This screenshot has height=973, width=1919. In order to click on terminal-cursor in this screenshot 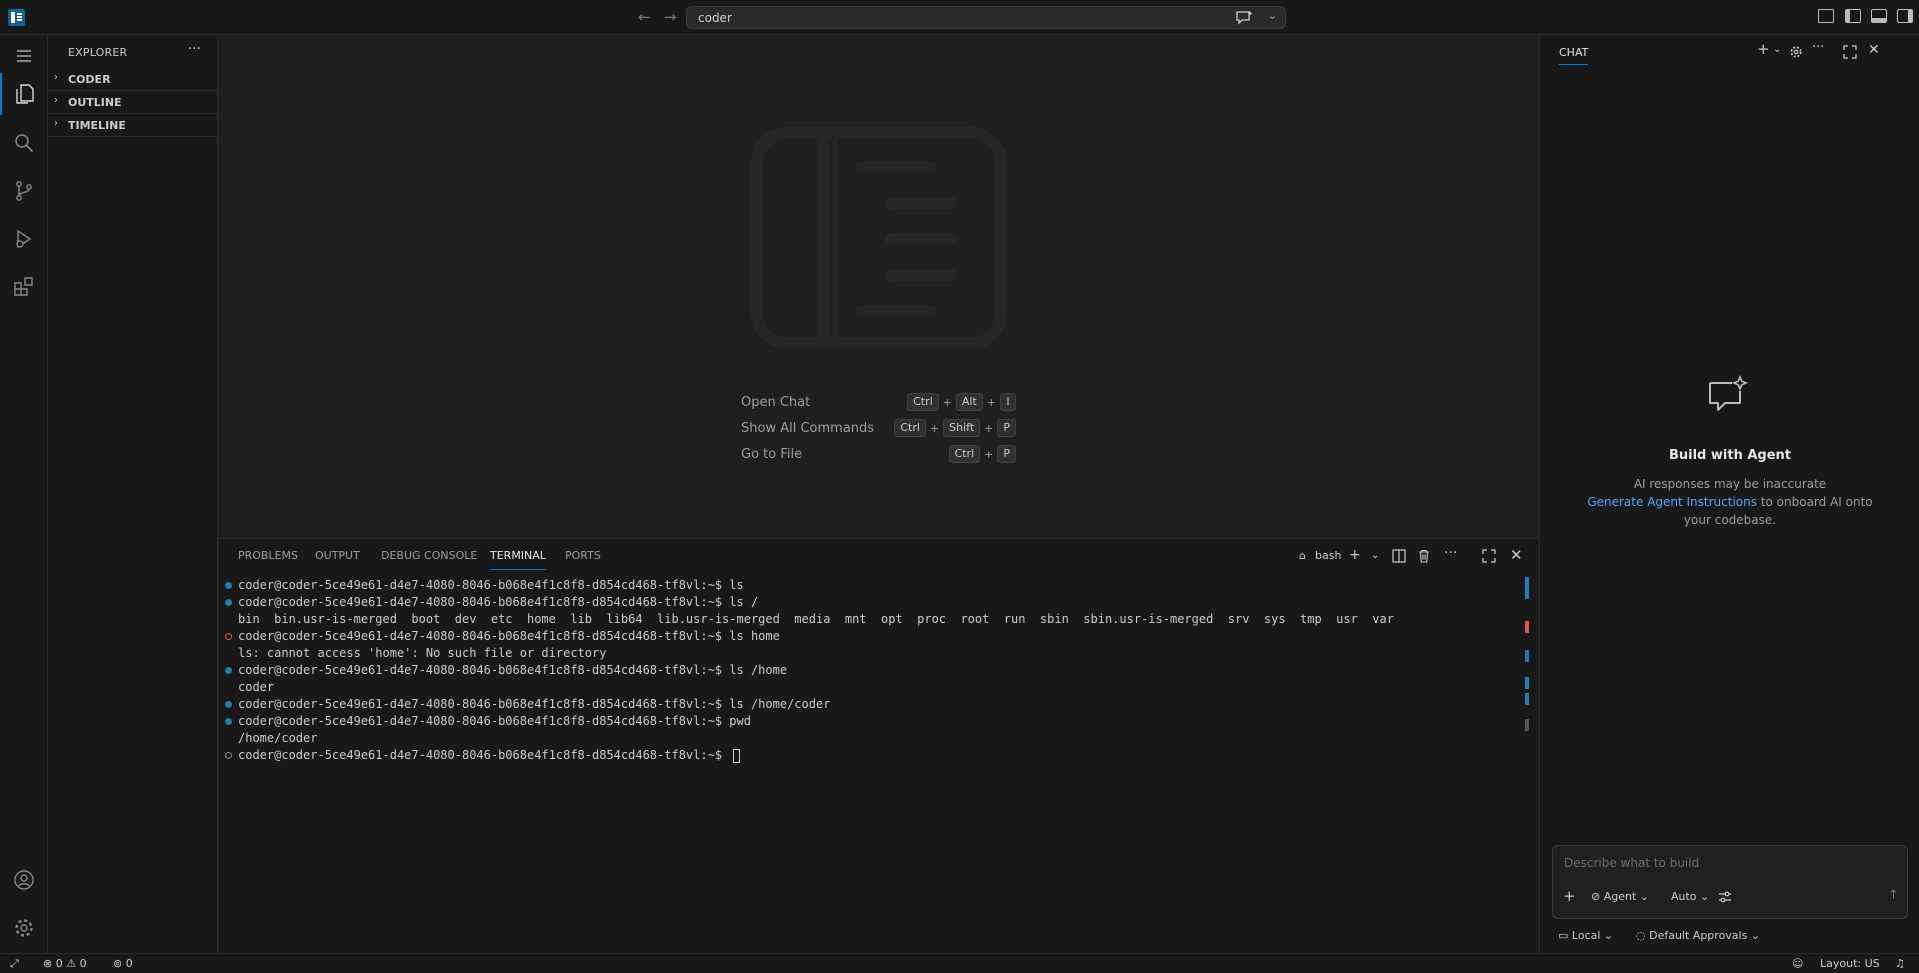, I will do `click(737, 755)`.